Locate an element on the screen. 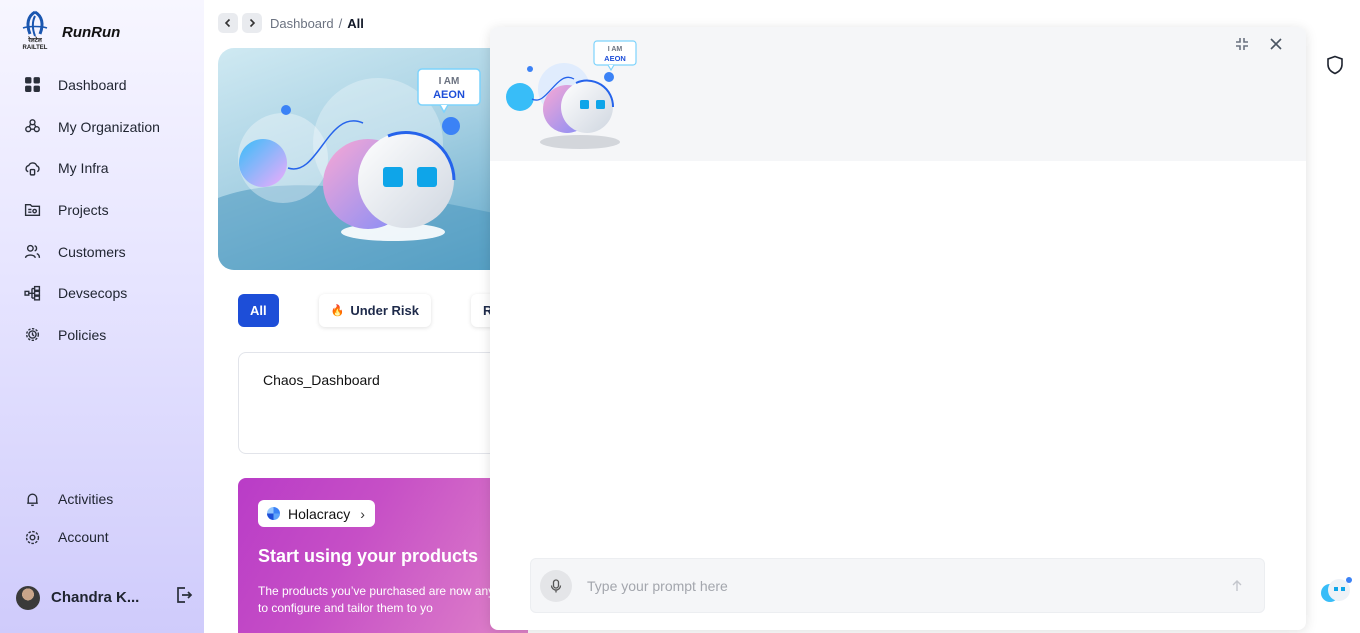 Image resolution: width=1360 pixels, height=633 pixels. logo-text-hindi: रेलटेल is located at coordinates (35, 41).